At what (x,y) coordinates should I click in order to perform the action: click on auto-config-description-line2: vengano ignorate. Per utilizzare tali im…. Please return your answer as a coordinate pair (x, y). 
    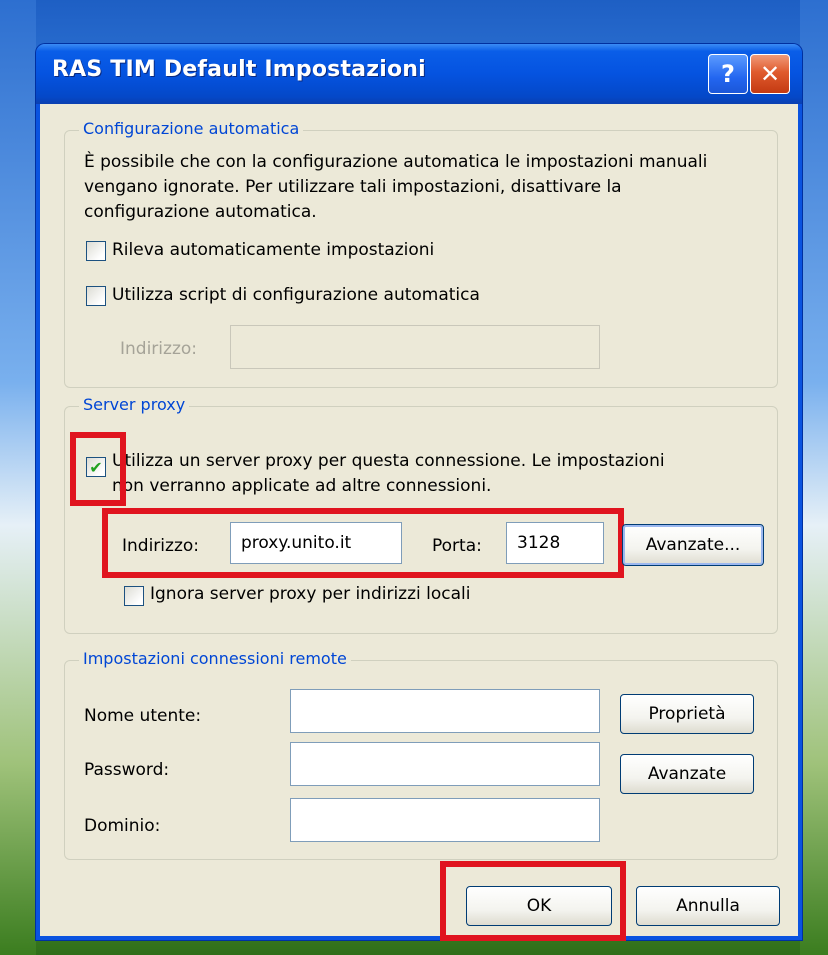
    Looking at the image, I should click on (353, 187).